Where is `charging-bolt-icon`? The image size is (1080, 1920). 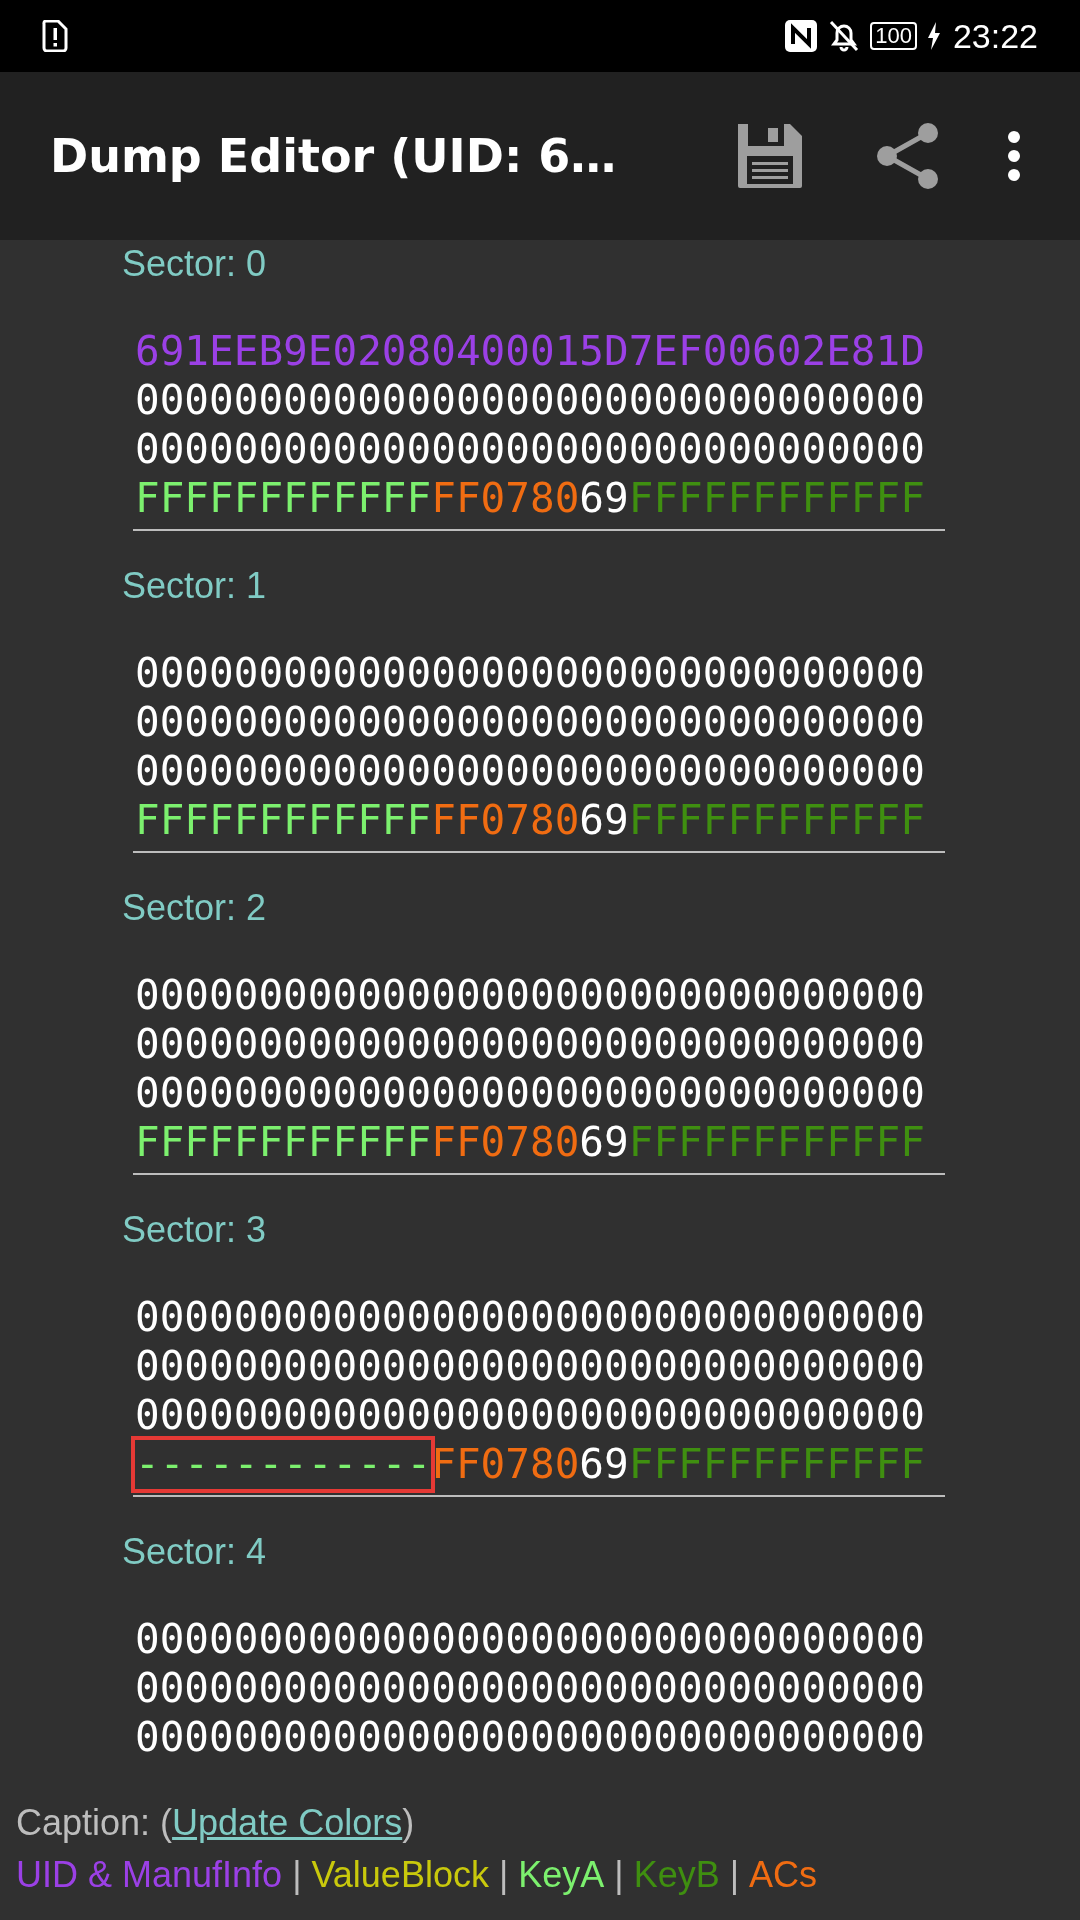 charging-bolt-icon is located at coordinates (933, 36).